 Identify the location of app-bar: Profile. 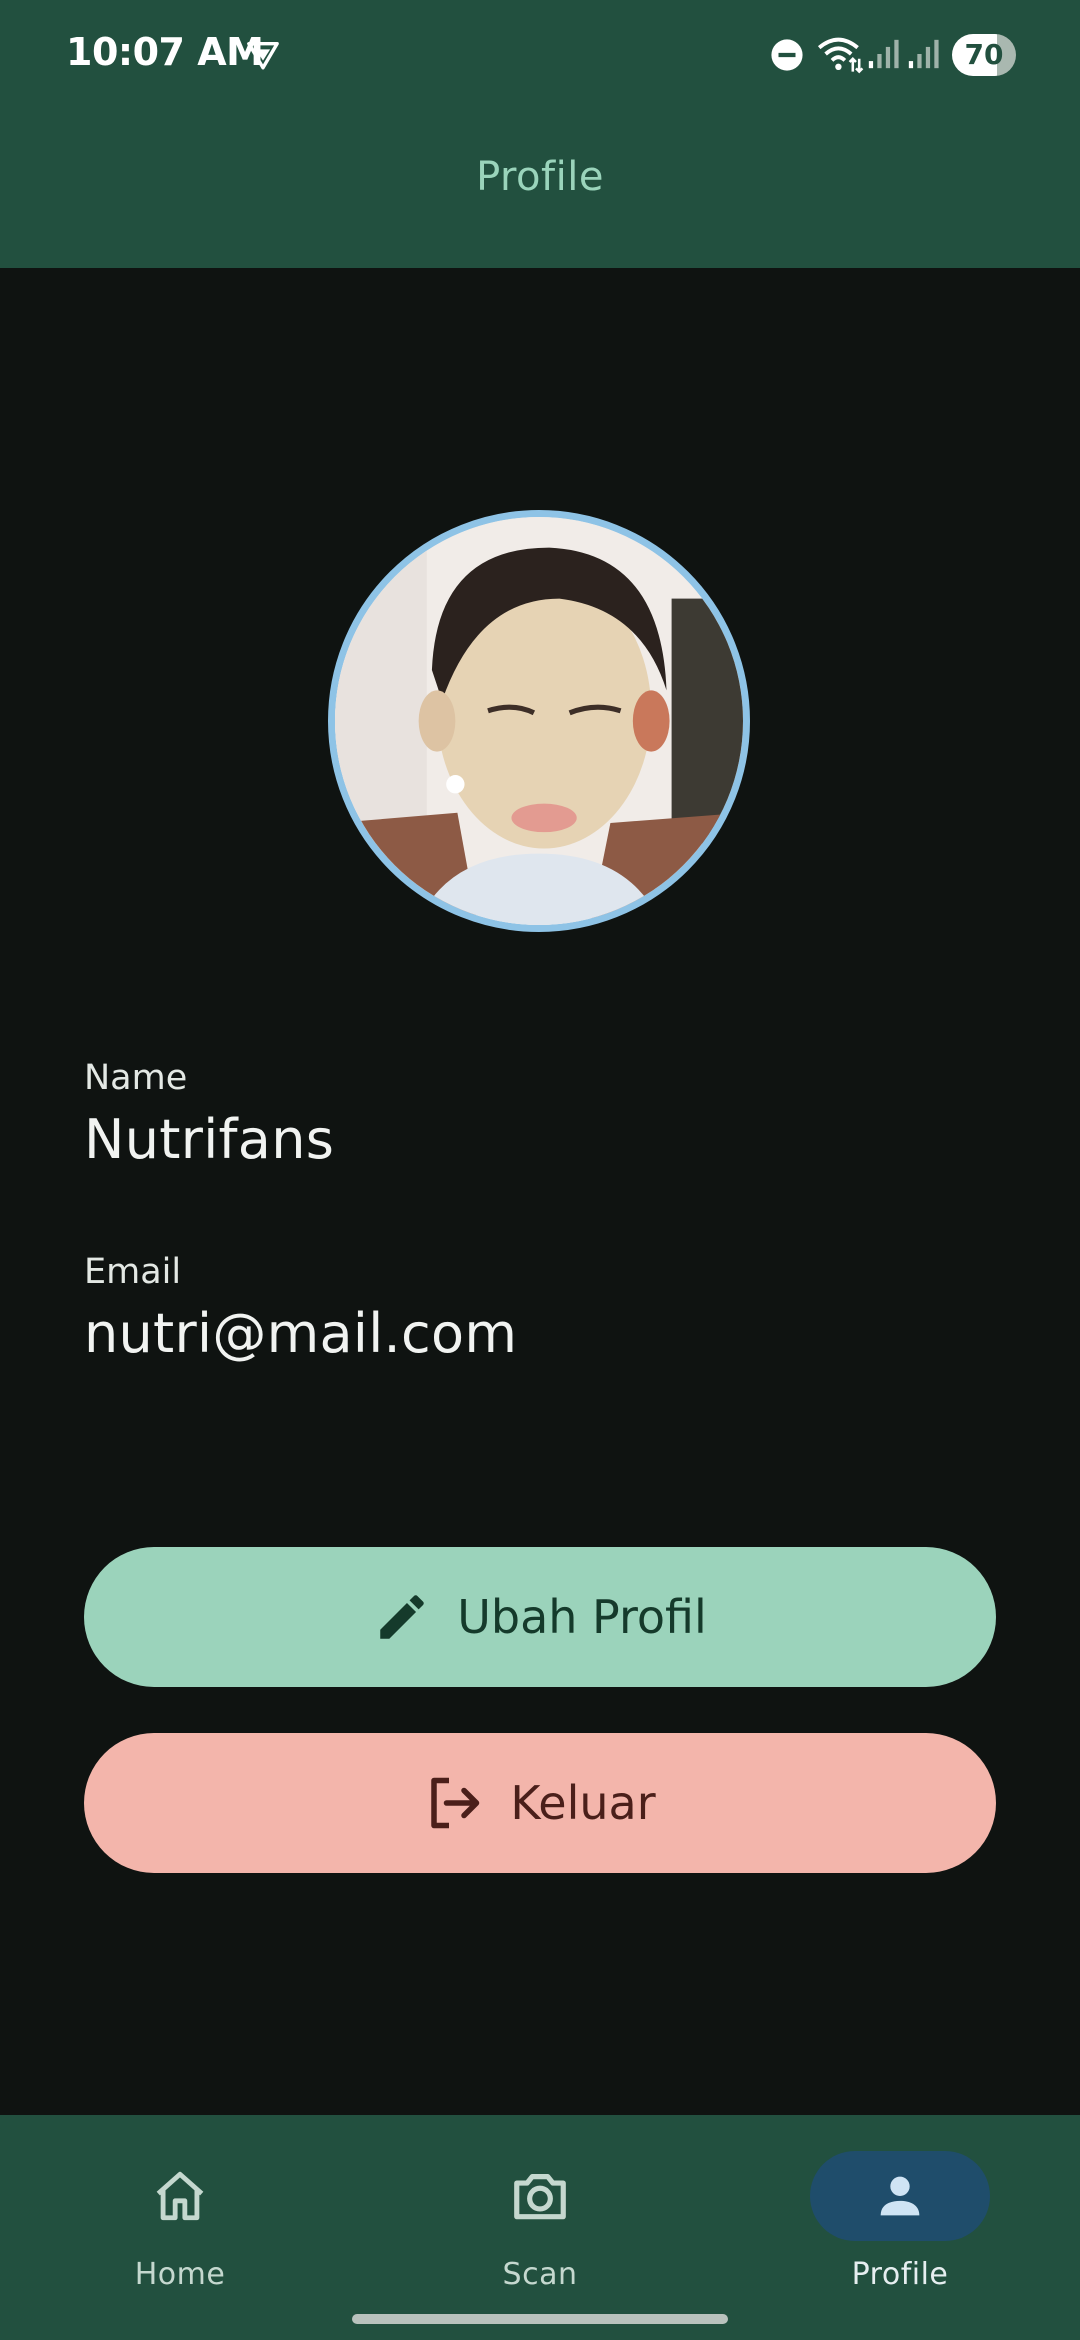
(540, 189).